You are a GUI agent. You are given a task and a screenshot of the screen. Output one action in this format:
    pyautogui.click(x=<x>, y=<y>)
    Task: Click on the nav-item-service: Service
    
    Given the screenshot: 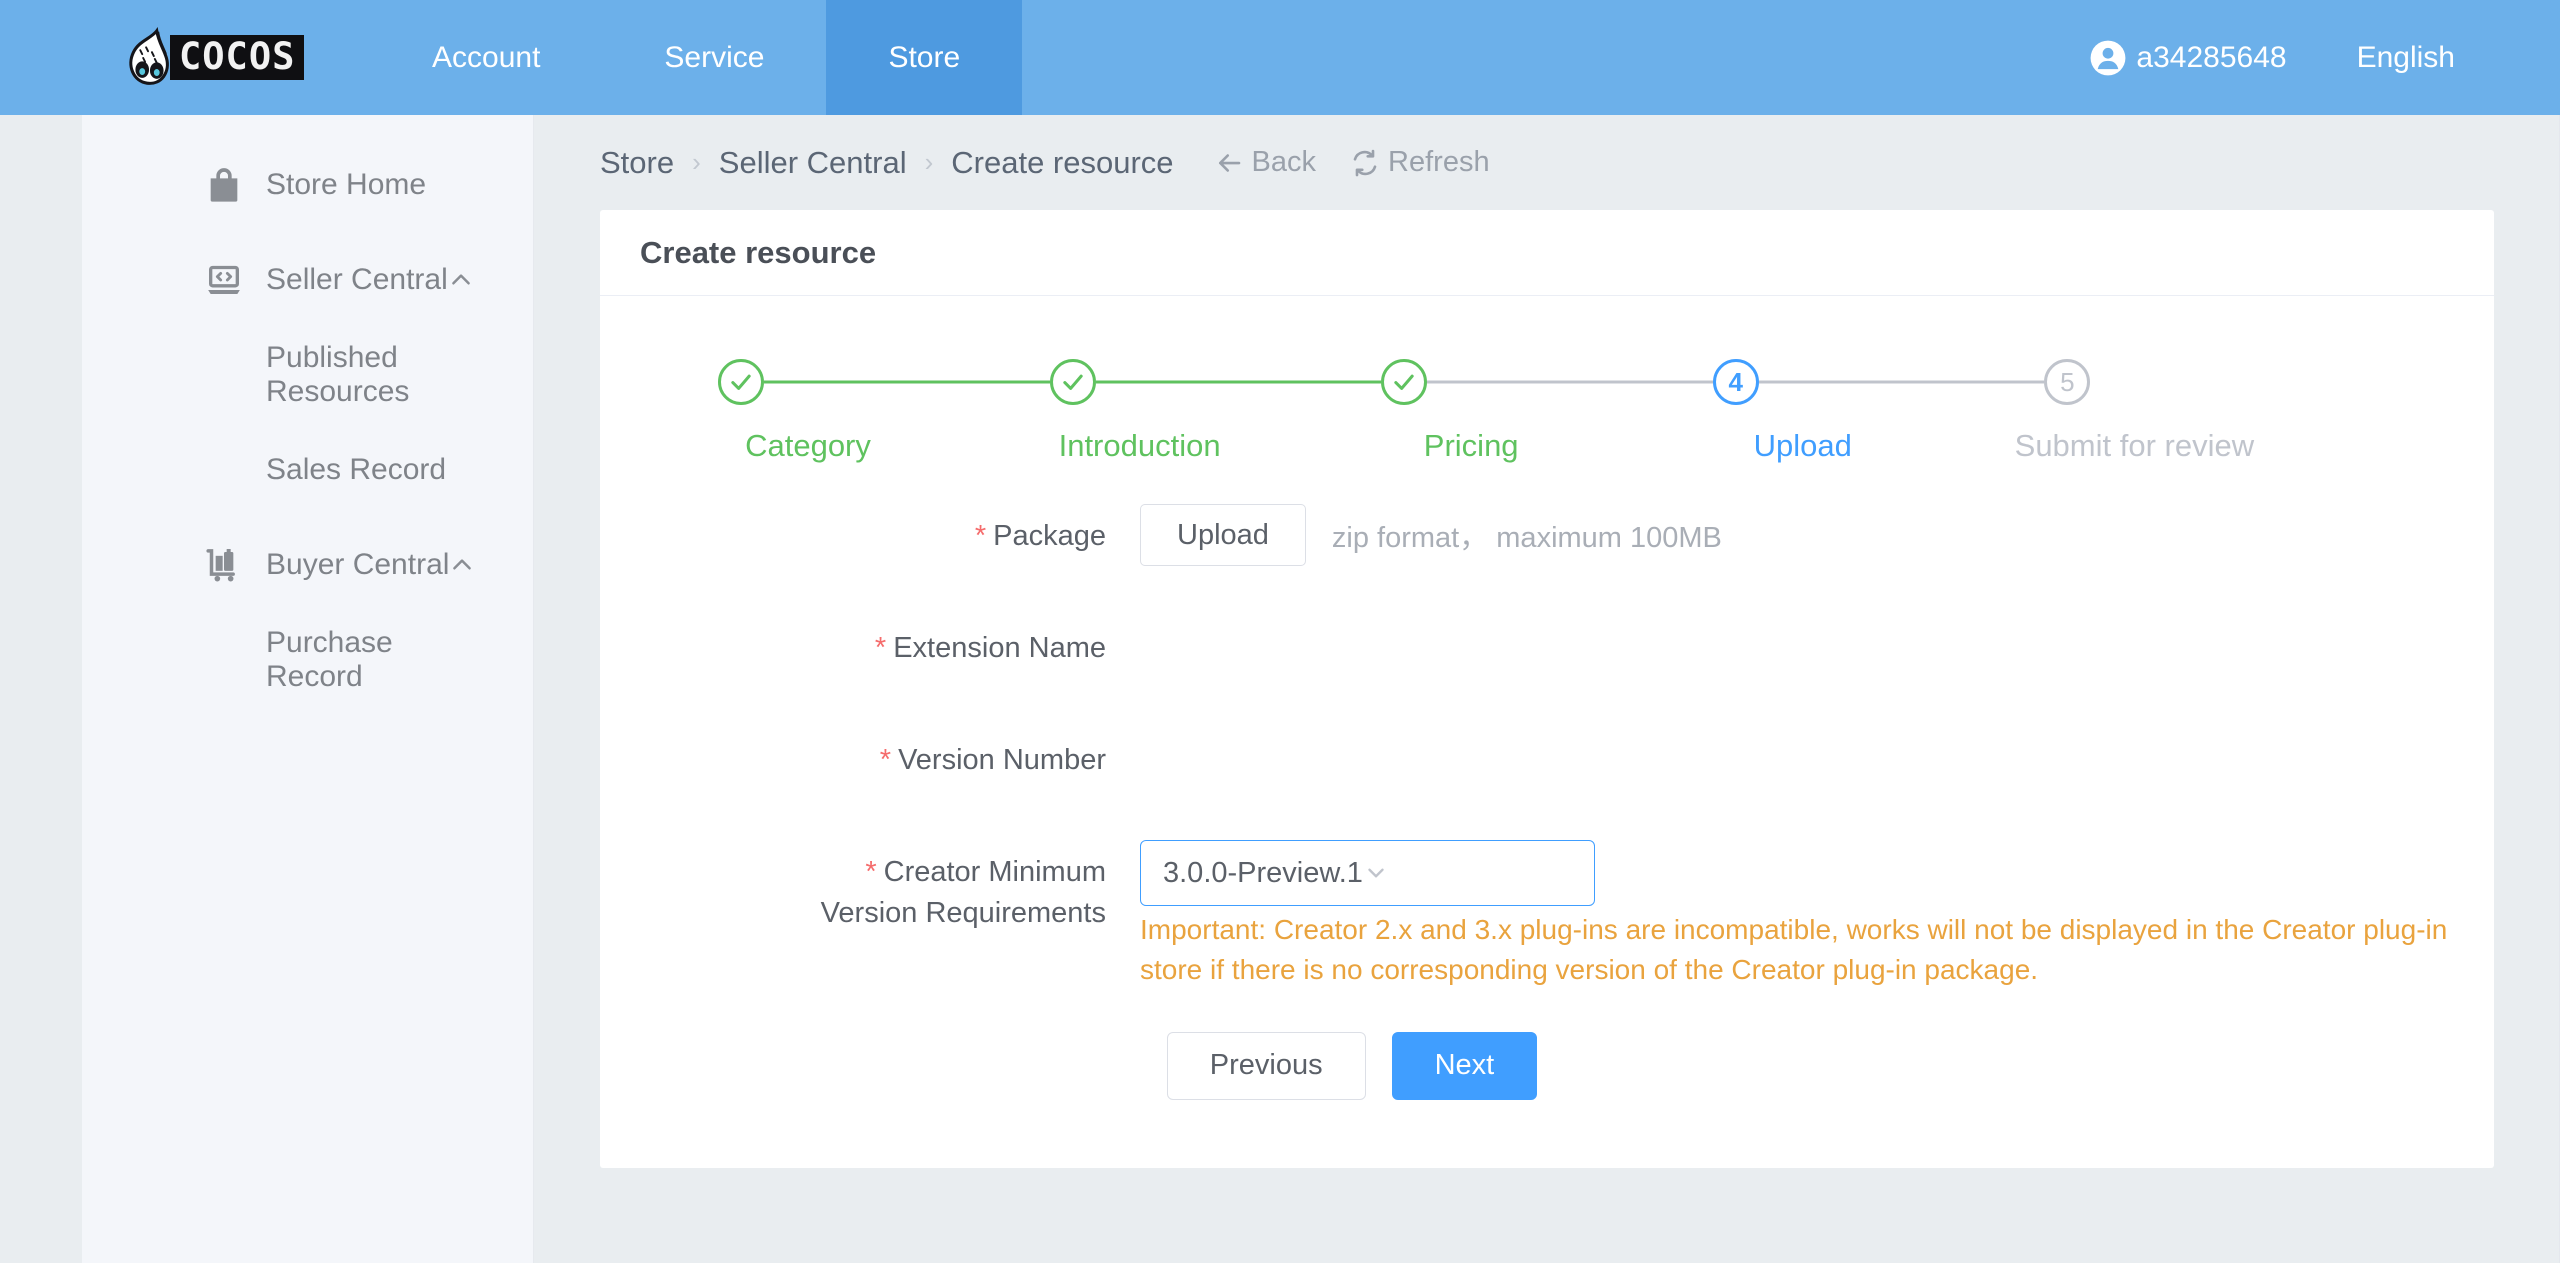 What is the action you would take?
    pyautogui.click(x=714, y=57)
    